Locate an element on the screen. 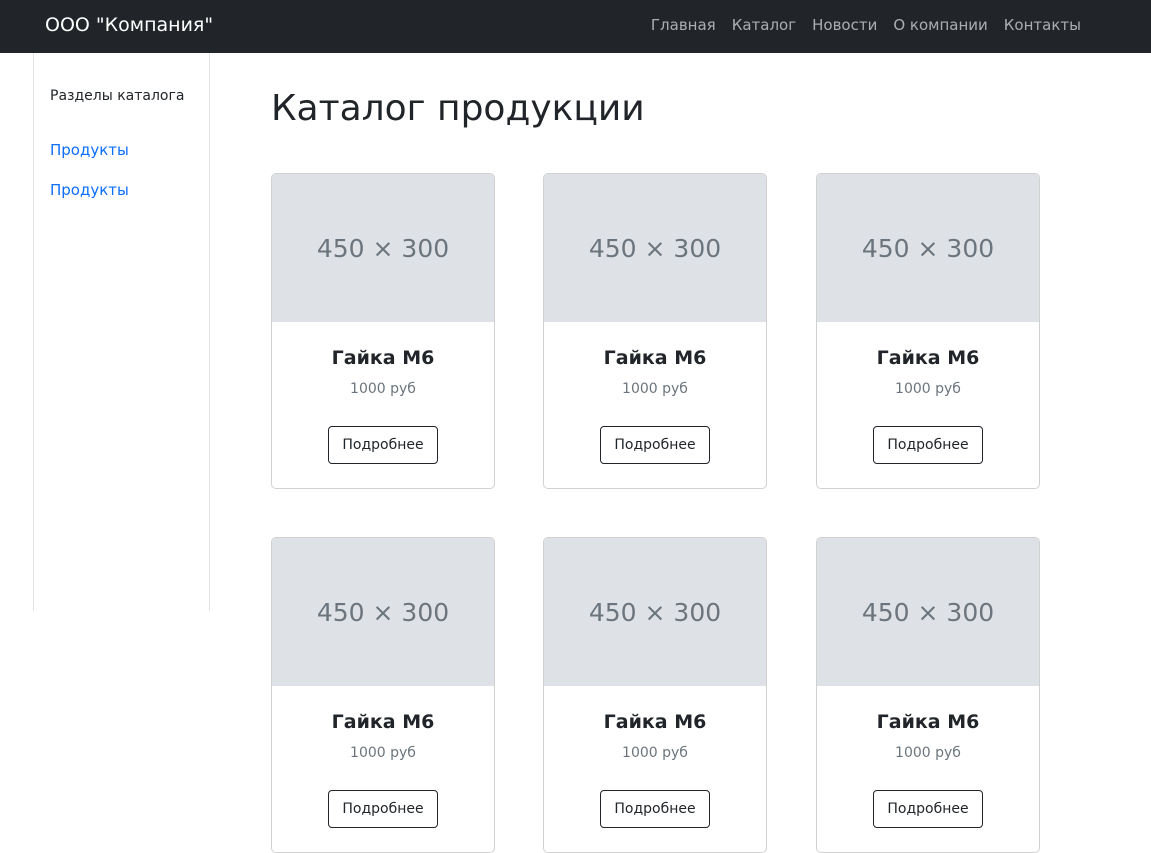  sidebar: Разделы каталога Продукты Продукты is located at coordinates (121, 332).